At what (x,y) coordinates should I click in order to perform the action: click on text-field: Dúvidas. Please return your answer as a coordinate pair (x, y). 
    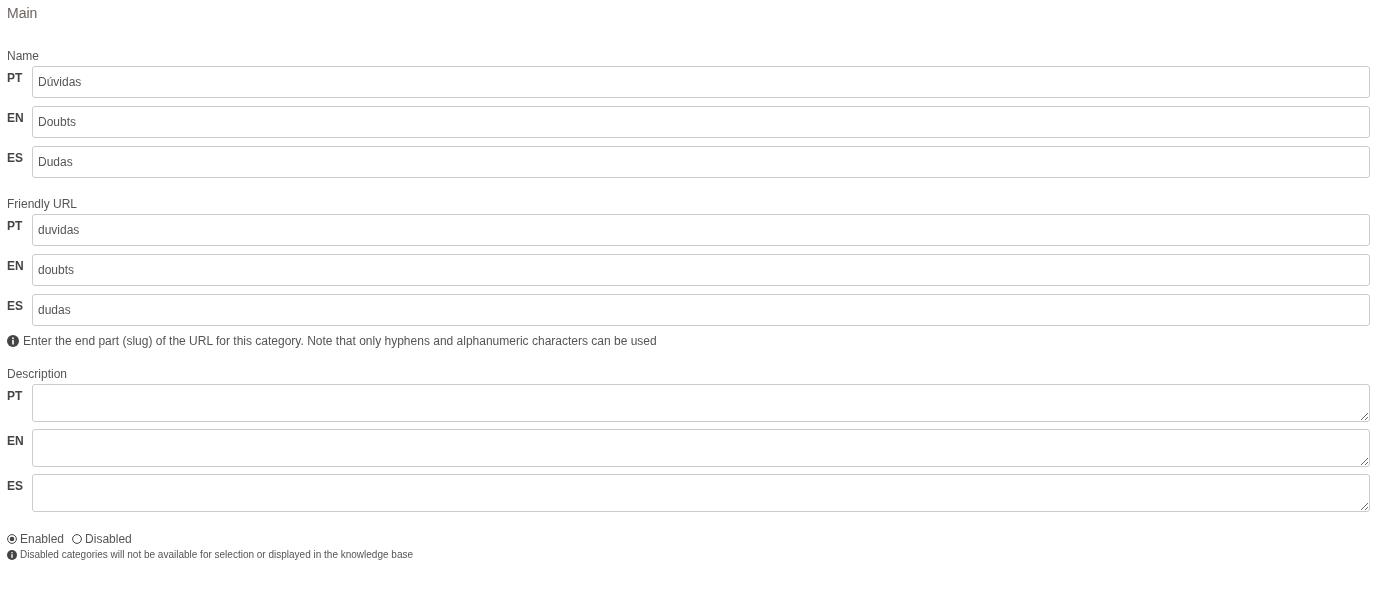
    Looking at the image, I should click on (701, 82).